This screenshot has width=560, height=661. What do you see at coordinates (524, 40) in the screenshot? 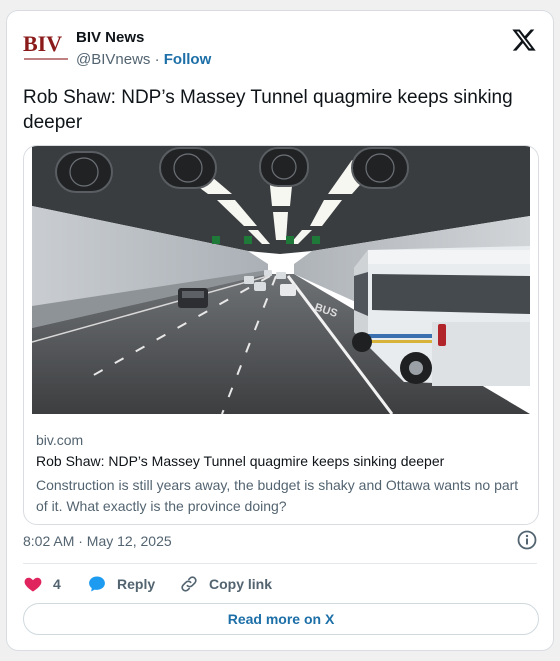
I see `x-logo-icon` at bounding box center [524, 40].